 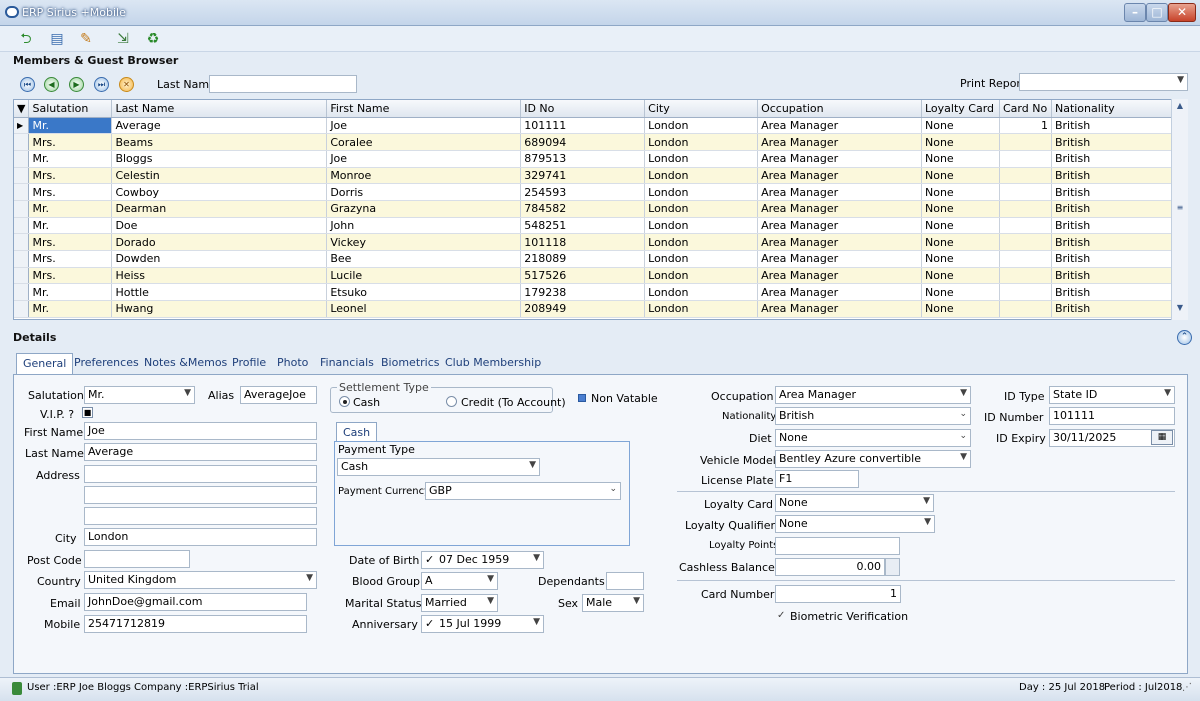 What do you see at coordinates (583, 309) in the screenshot?
I see `table-cell: 208949` at bounding box center [583, 309].